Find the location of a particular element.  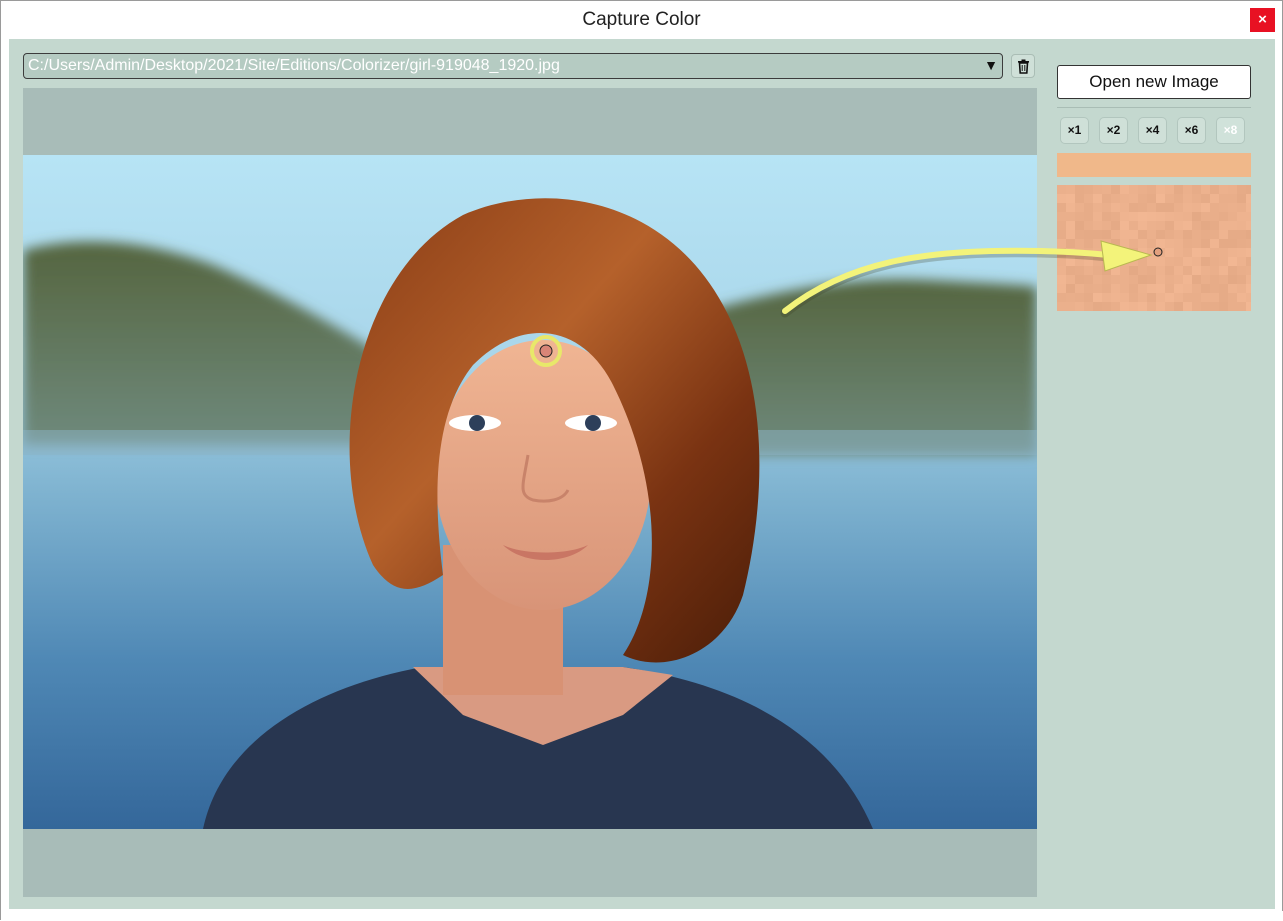

zoom-button: ×4 is located at coordinates (1152, 130).